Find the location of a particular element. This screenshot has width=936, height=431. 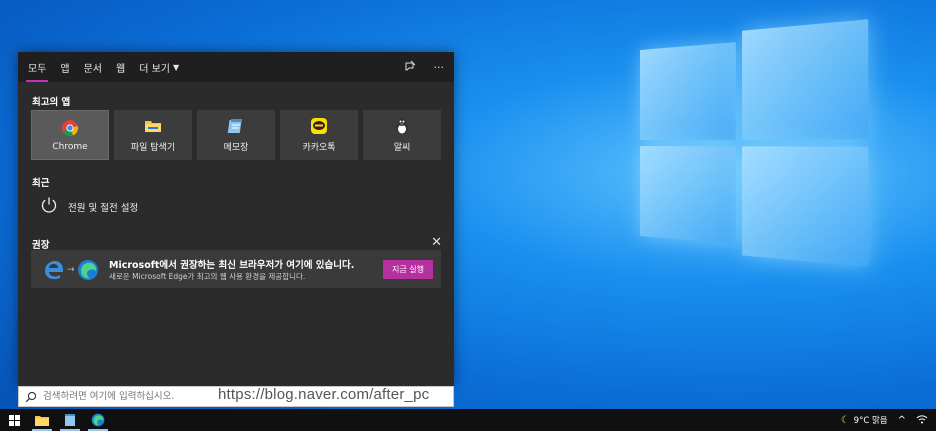

tab-label: 웹 is located at coordinates (120, 67).